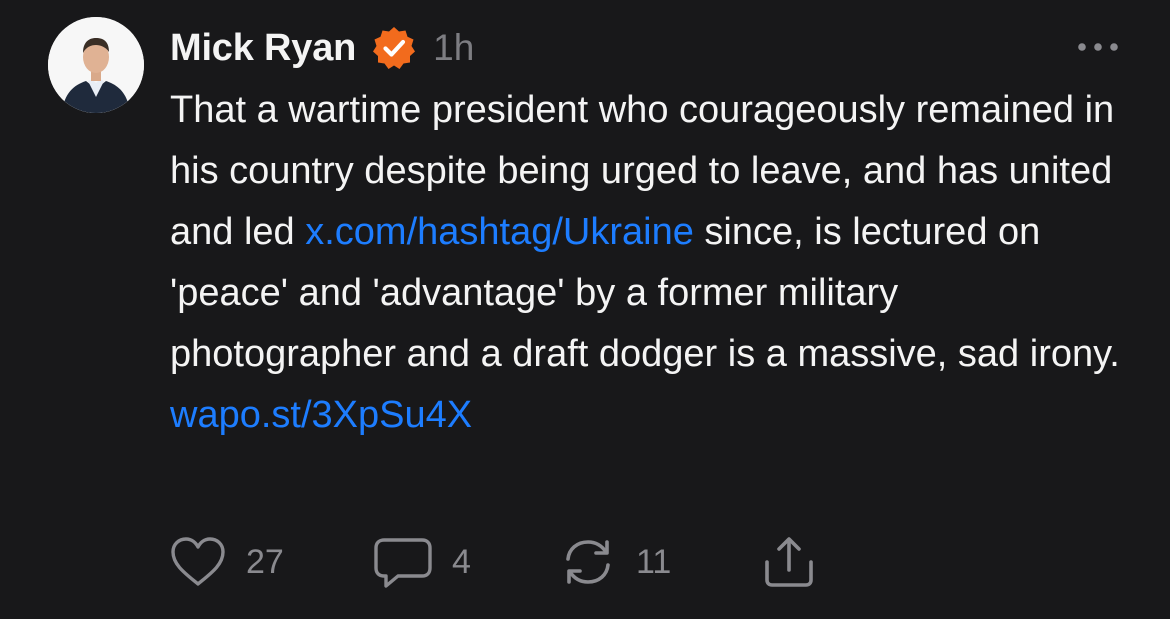 This screenshot has width=1170, height=619. I want to click on avatar-image, so click(96, 65).